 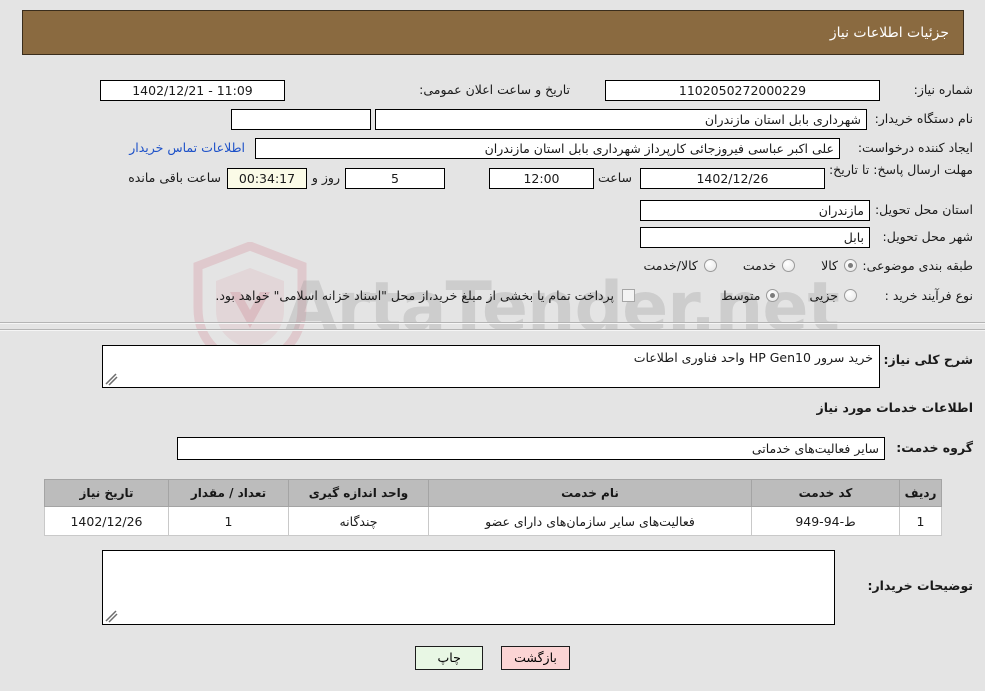 I want to click on col-header-service-code: کد خدمت, so click(x=825, y=493).